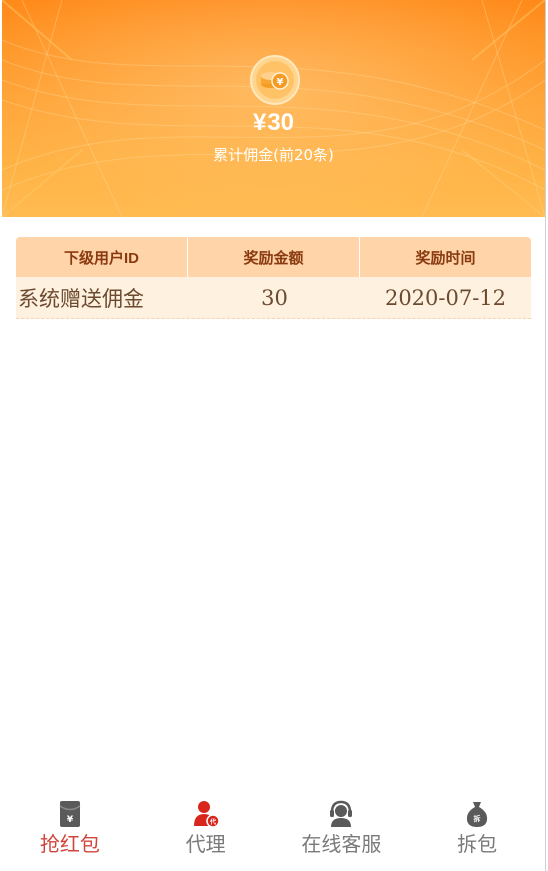 Image resolution: width=548 pixels, height=871 pixels. I want to click on currency-symbol: ¥, so click(259, 122).